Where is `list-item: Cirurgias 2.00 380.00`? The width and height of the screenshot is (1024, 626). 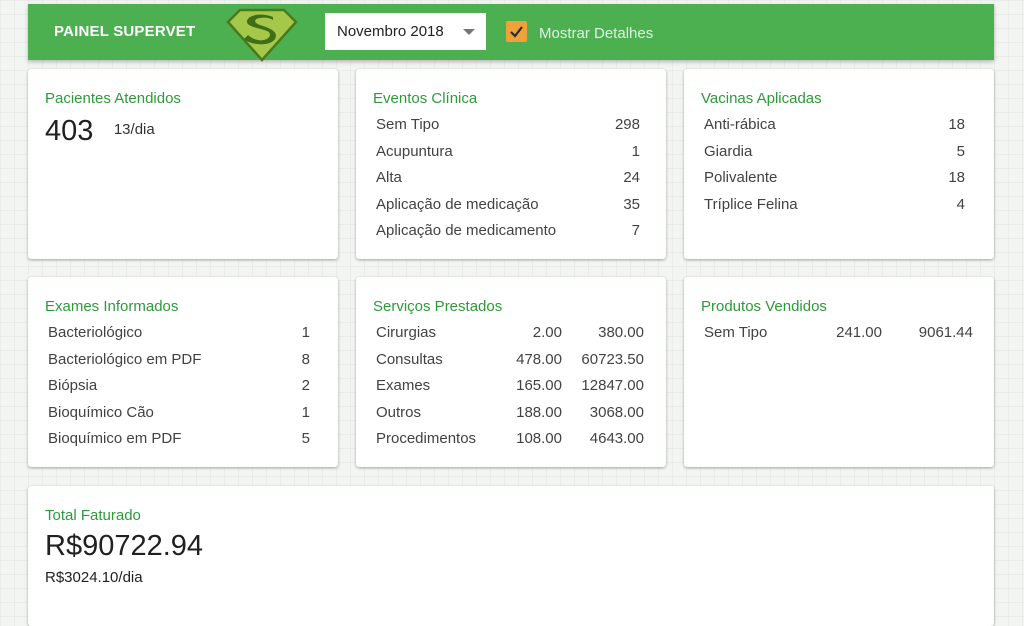
list-item: Cirurgias 2.00 380.00 is located at coordinates (510, 332).